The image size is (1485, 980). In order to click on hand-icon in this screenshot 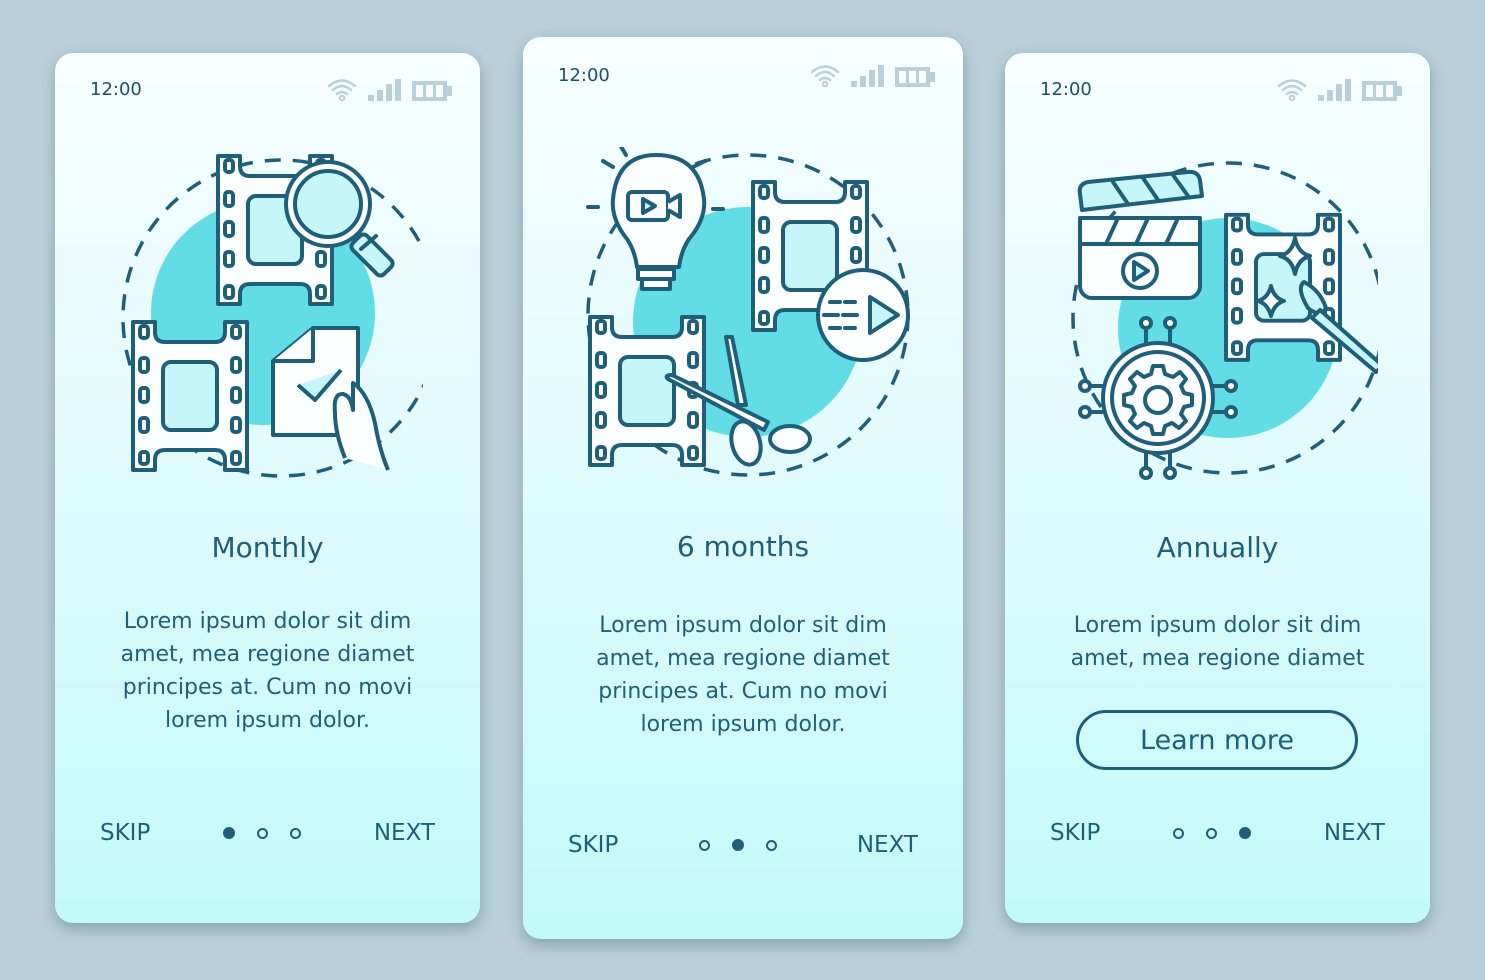, I will do `click(361, 426)`.